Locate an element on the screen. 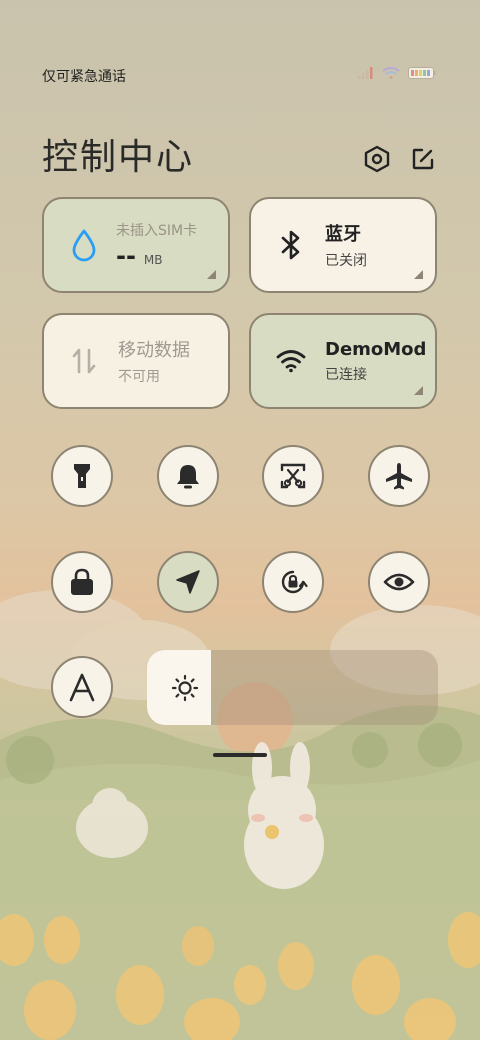  page-title: 控制中心 is located at coordinates (118, 157).